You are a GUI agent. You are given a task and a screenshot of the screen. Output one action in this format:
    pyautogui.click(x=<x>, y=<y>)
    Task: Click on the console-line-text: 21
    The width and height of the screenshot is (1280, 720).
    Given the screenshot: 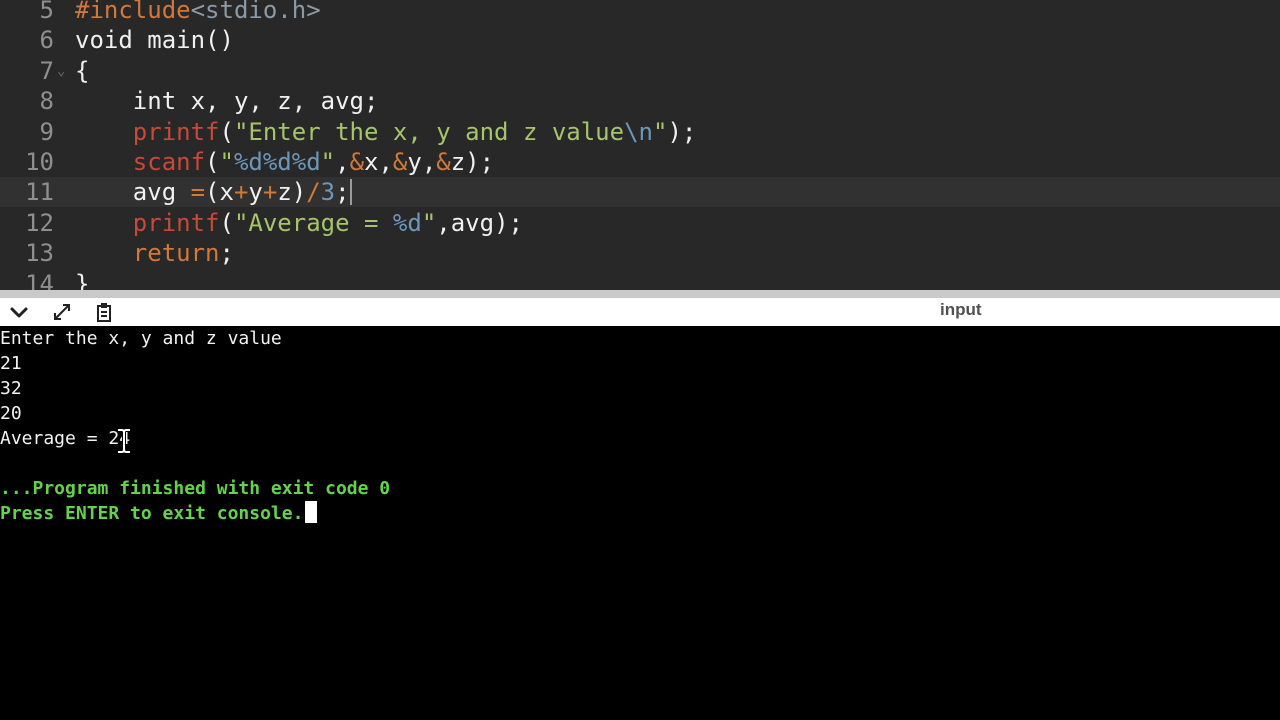 What is the action you would take?
    pyautogui.click(x=11, y=363)
    